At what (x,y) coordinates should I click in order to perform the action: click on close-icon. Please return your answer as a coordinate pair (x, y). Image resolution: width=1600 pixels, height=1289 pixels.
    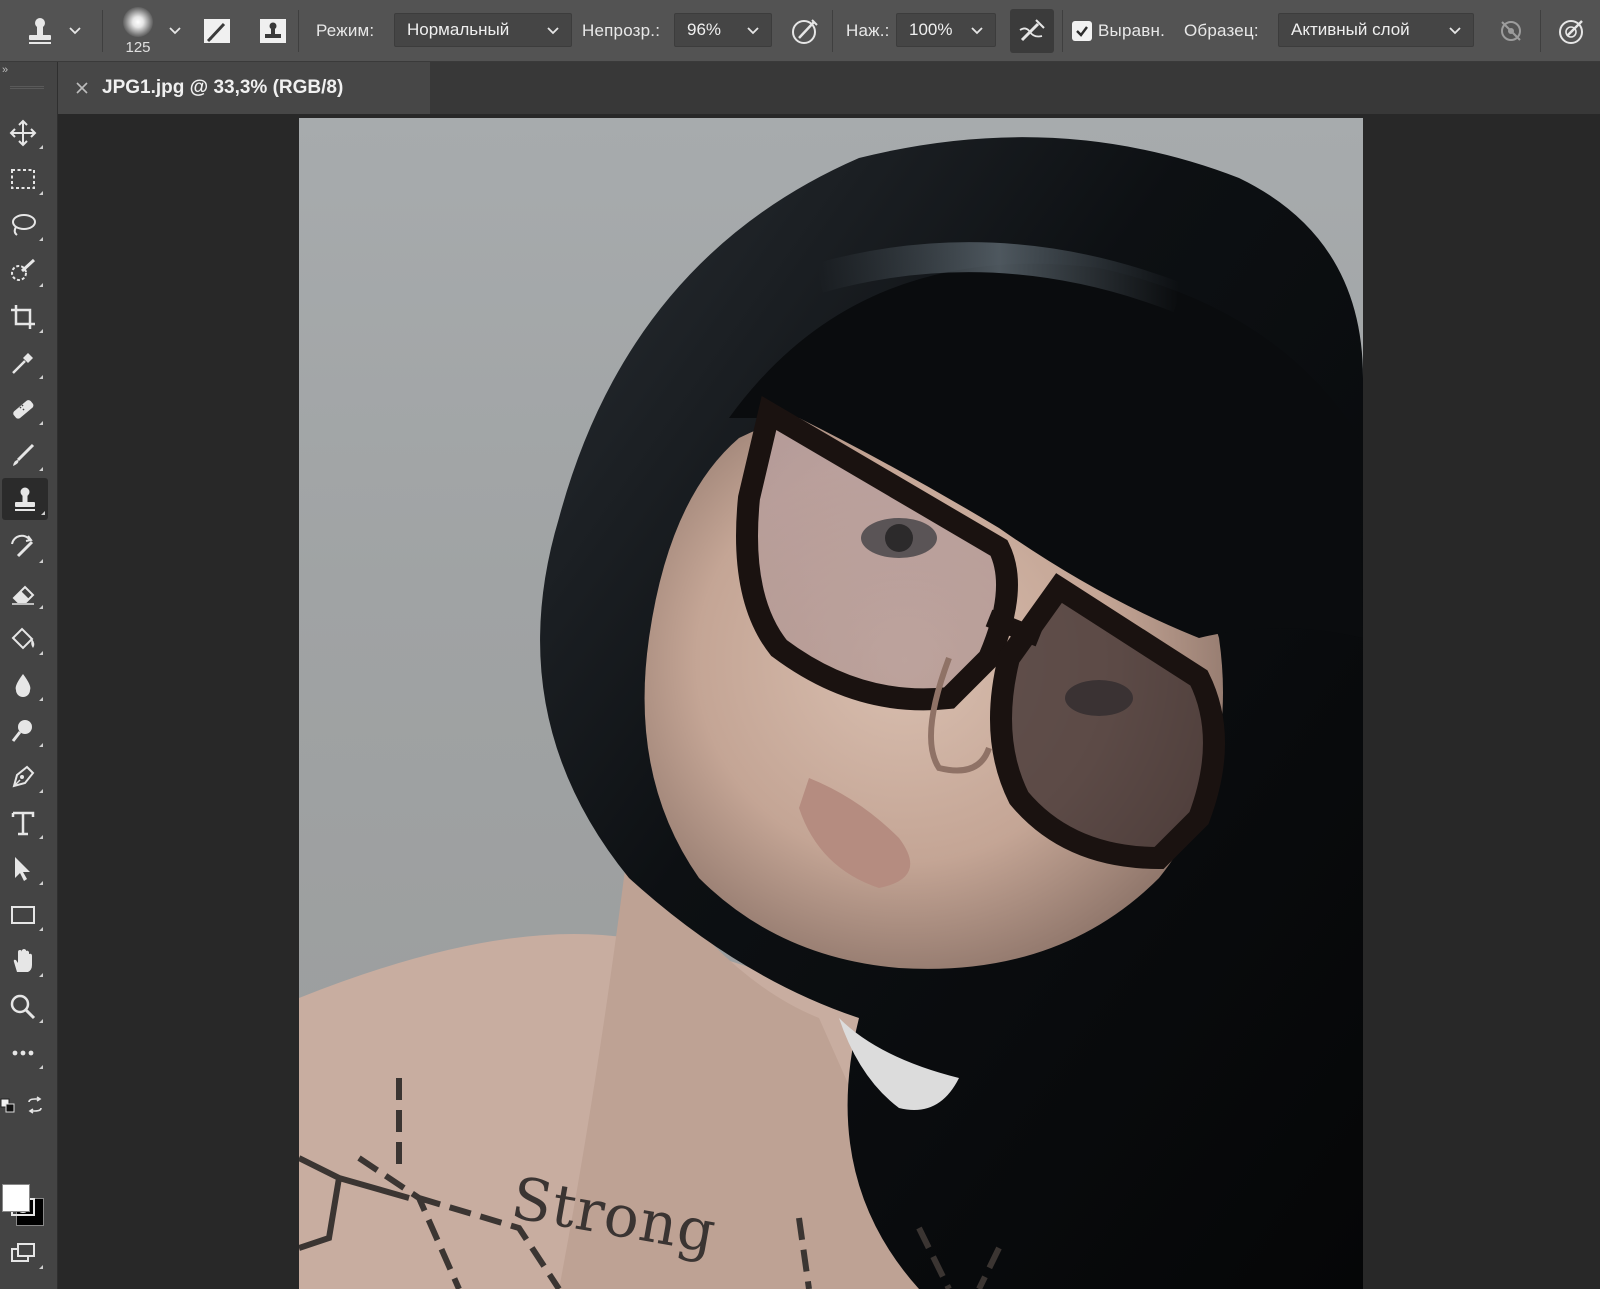
    Looking at the image, I should click on (82, 88).